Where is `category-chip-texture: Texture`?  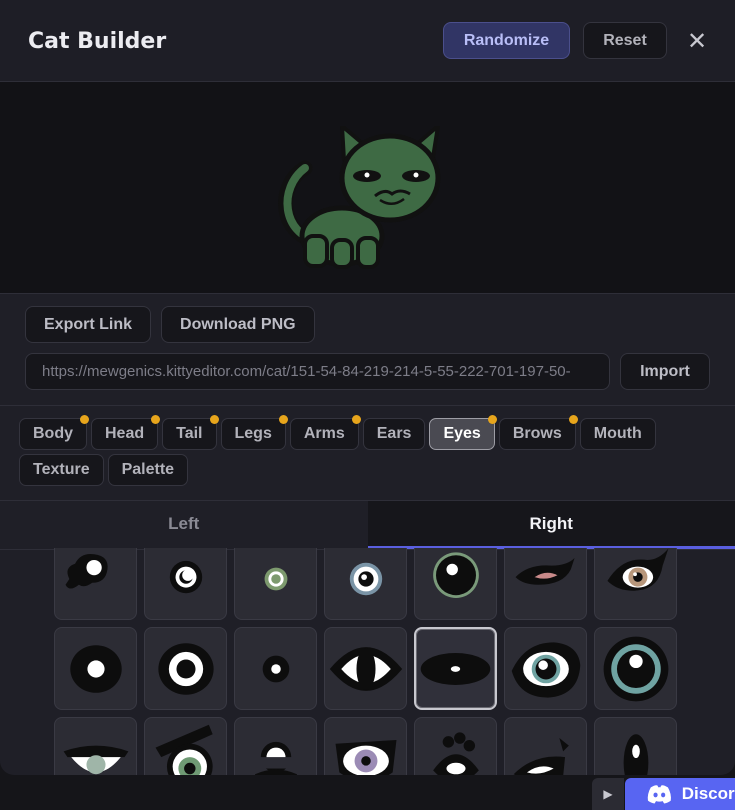 category-chip-texture: Texture is located at coordinates (61, 470).